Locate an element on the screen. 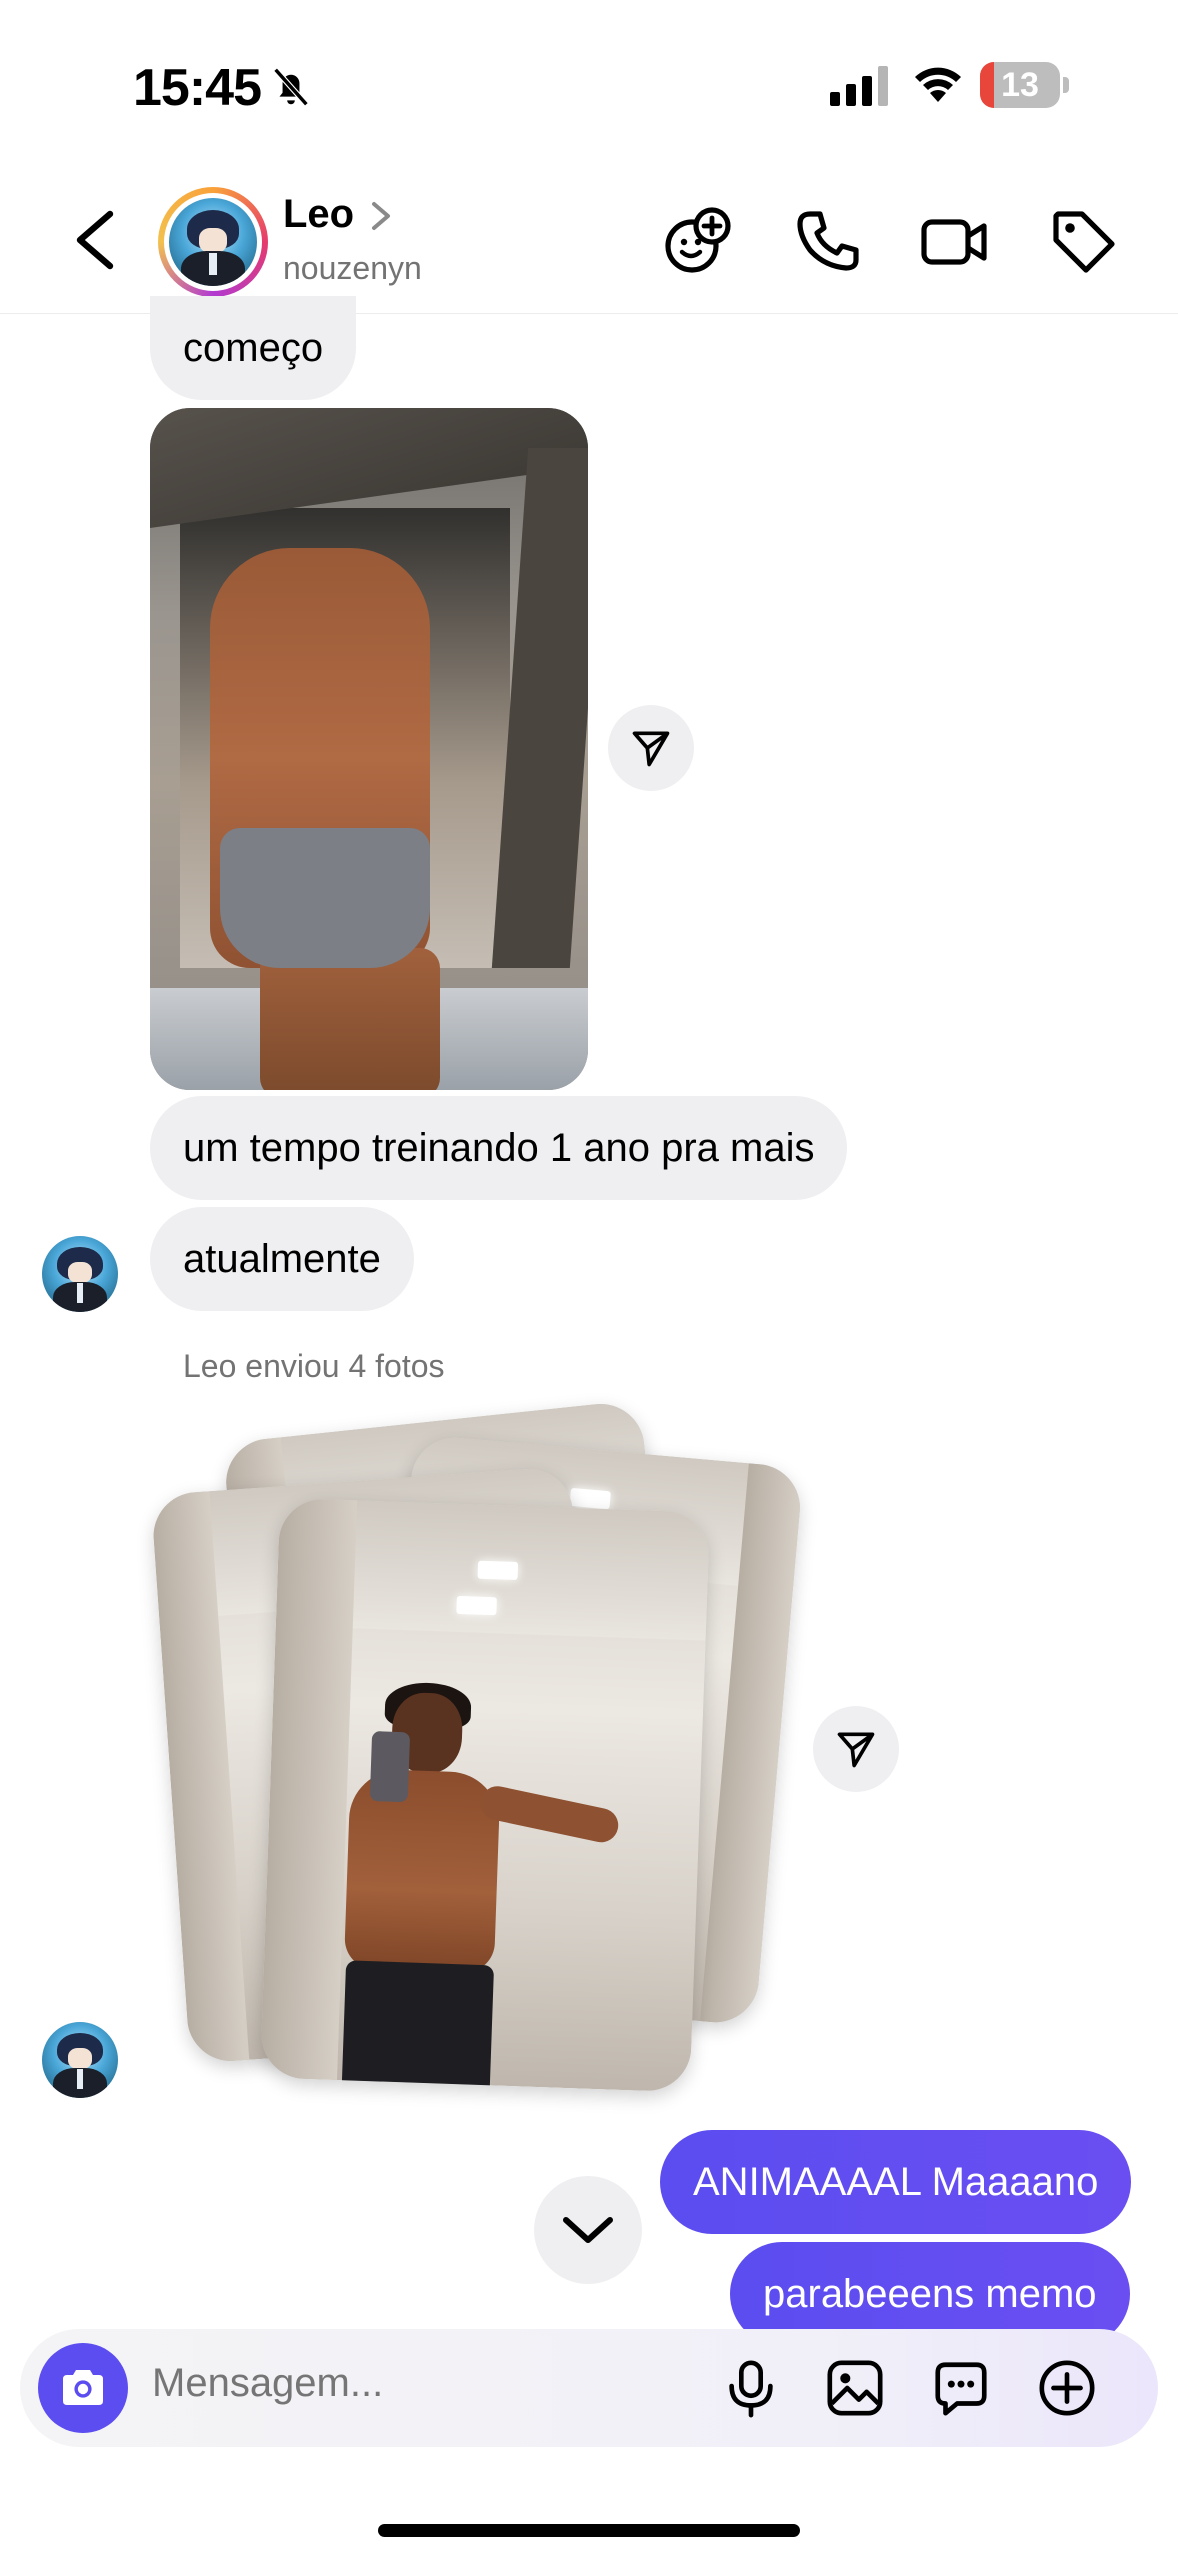  message-bubble: um tempo treinando 1 ano pra mais is located at coordinates (499, 1148).